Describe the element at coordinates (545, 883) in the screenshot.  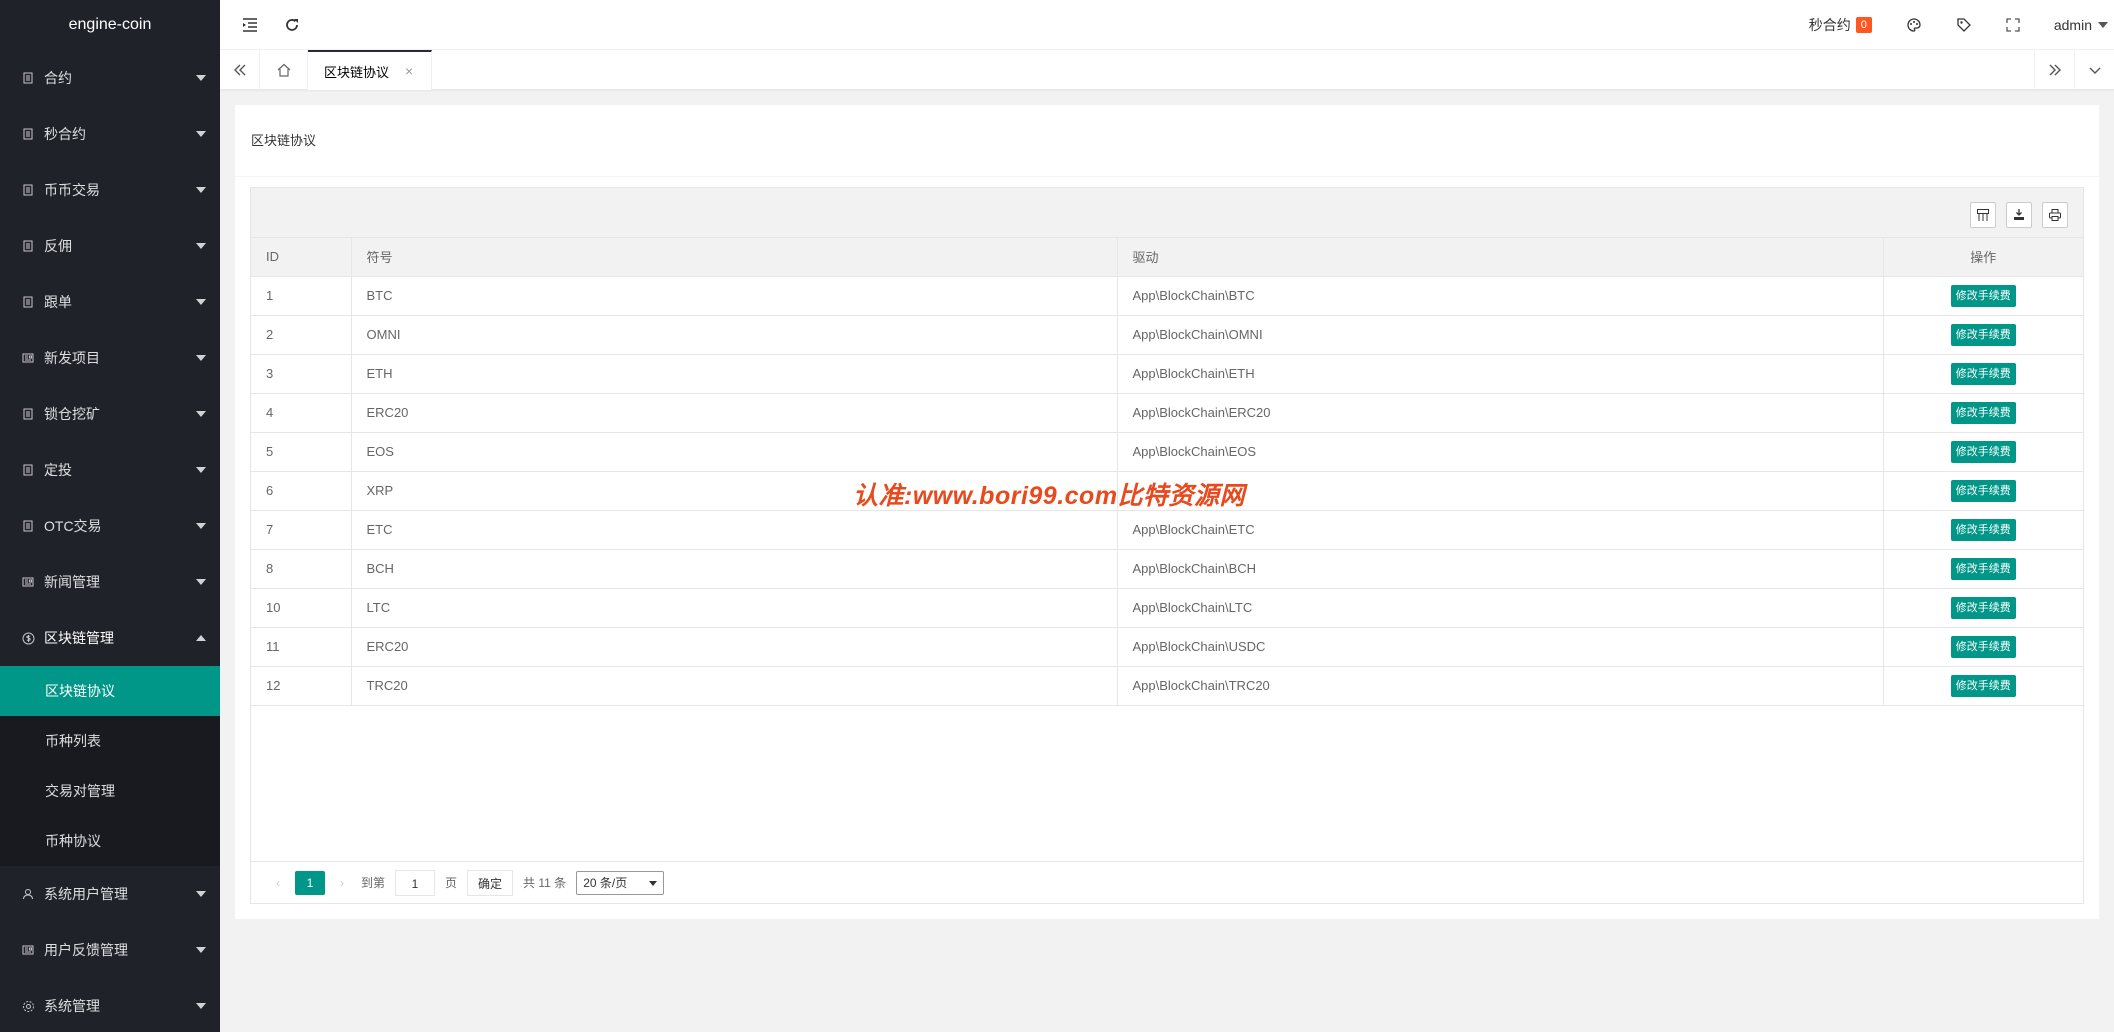
I see `total-count: 共 11 条` at that location.